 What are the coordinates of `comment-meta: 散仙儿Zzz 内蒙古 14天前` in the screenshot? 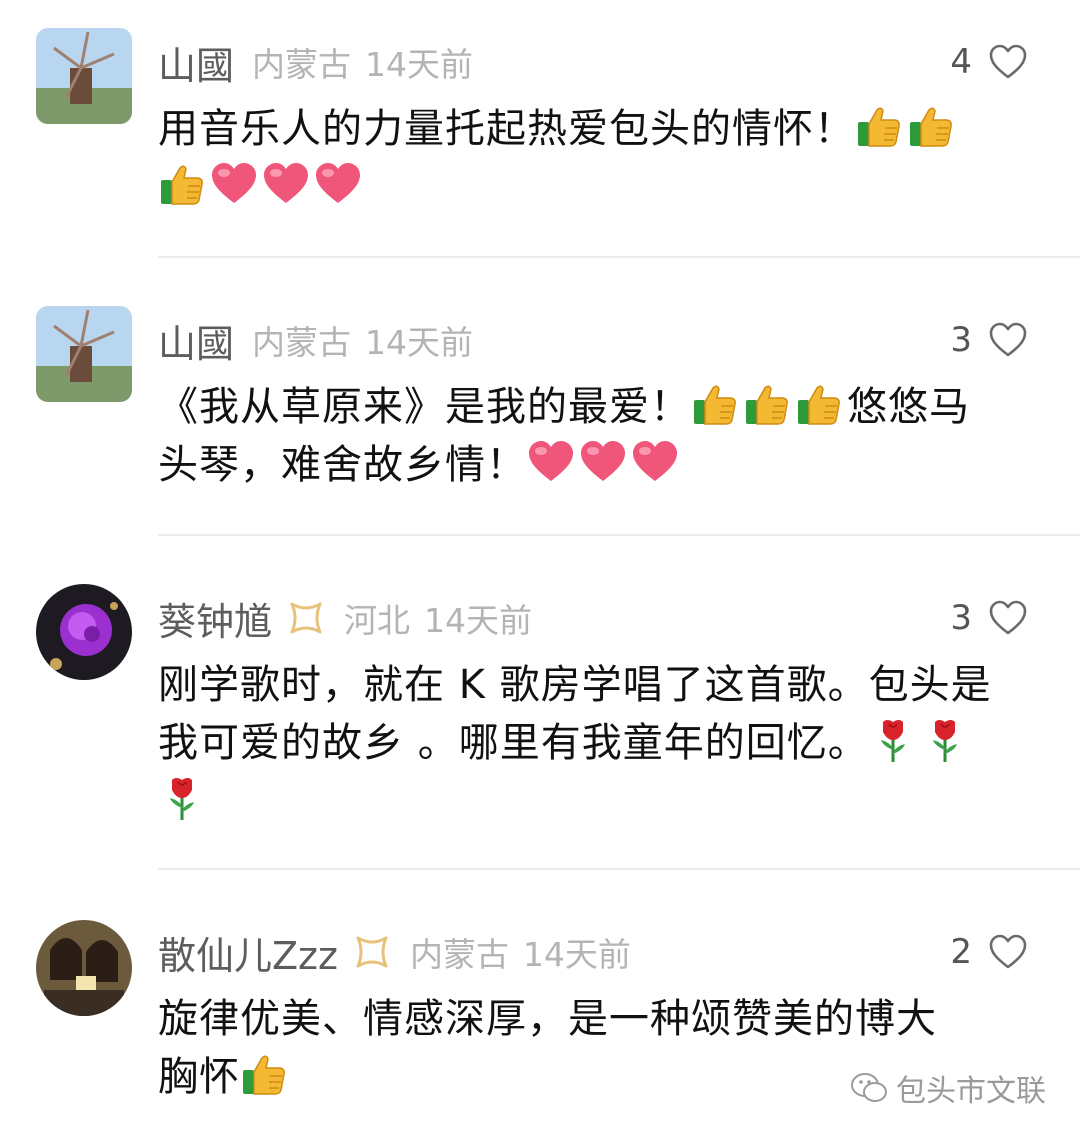 It's located at (394, 952).